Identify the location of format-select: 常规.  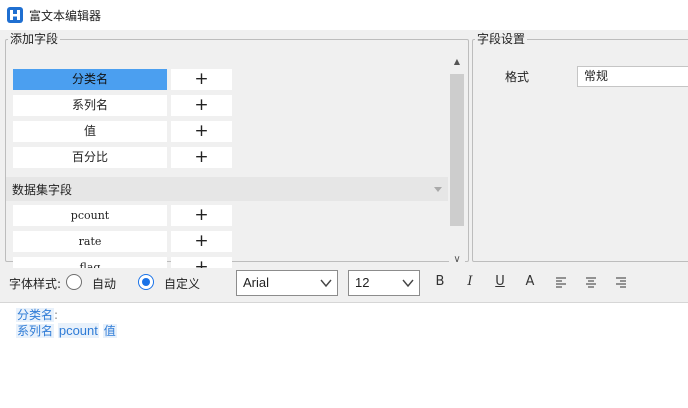
(632, 76).